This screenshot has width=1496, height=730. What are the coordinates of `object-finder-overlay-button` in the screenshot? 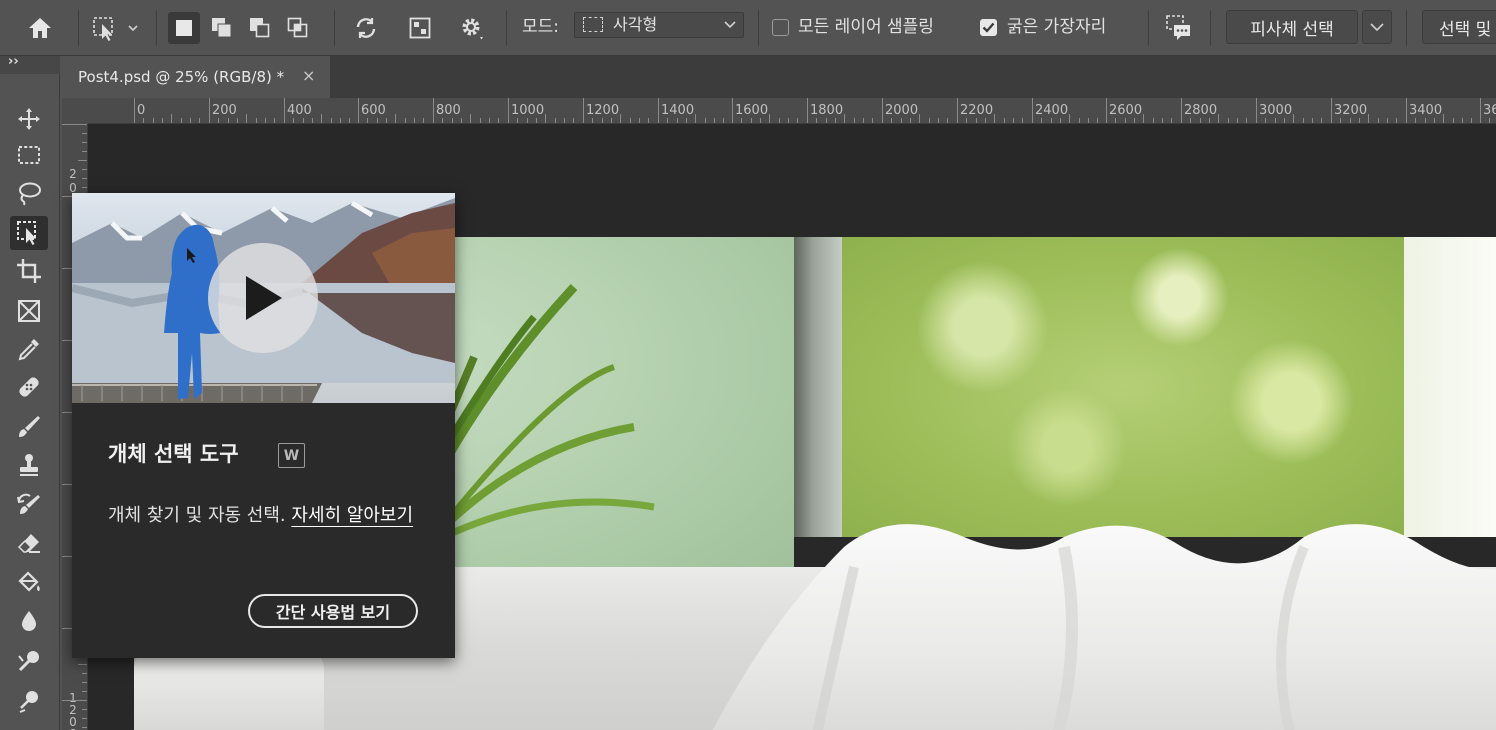 It's located at (420, 28).